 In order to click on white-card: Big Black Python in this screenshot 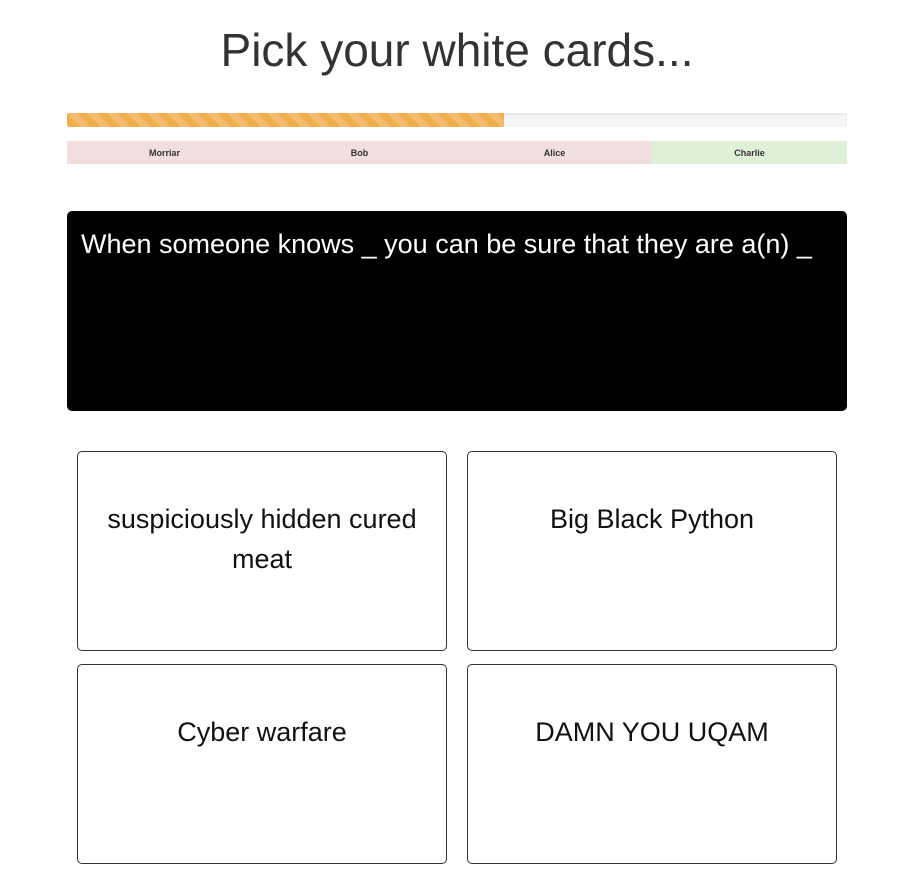, I will do `click(652, 551)`.